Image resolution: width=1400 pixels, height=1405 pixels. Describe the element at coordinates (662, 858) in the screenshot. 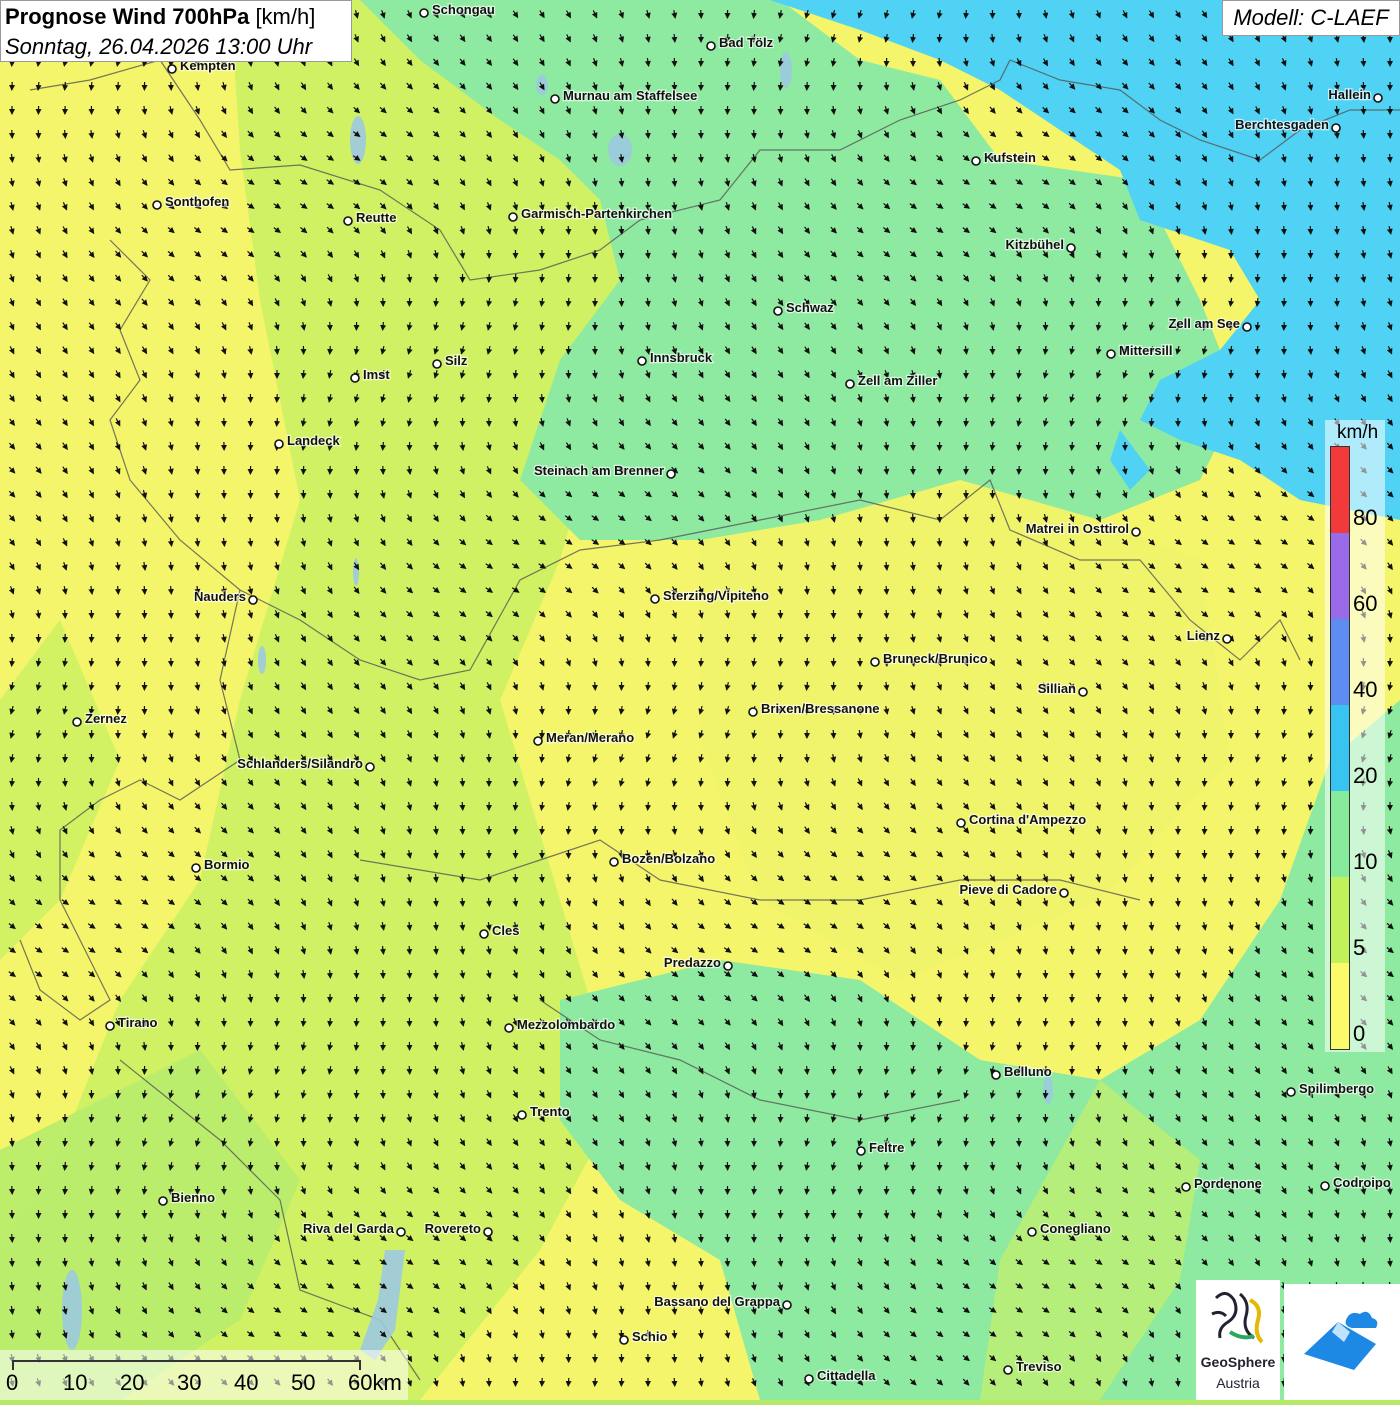

I see `city-bozen-bolzano: Bozen/Bolzano` at that location.